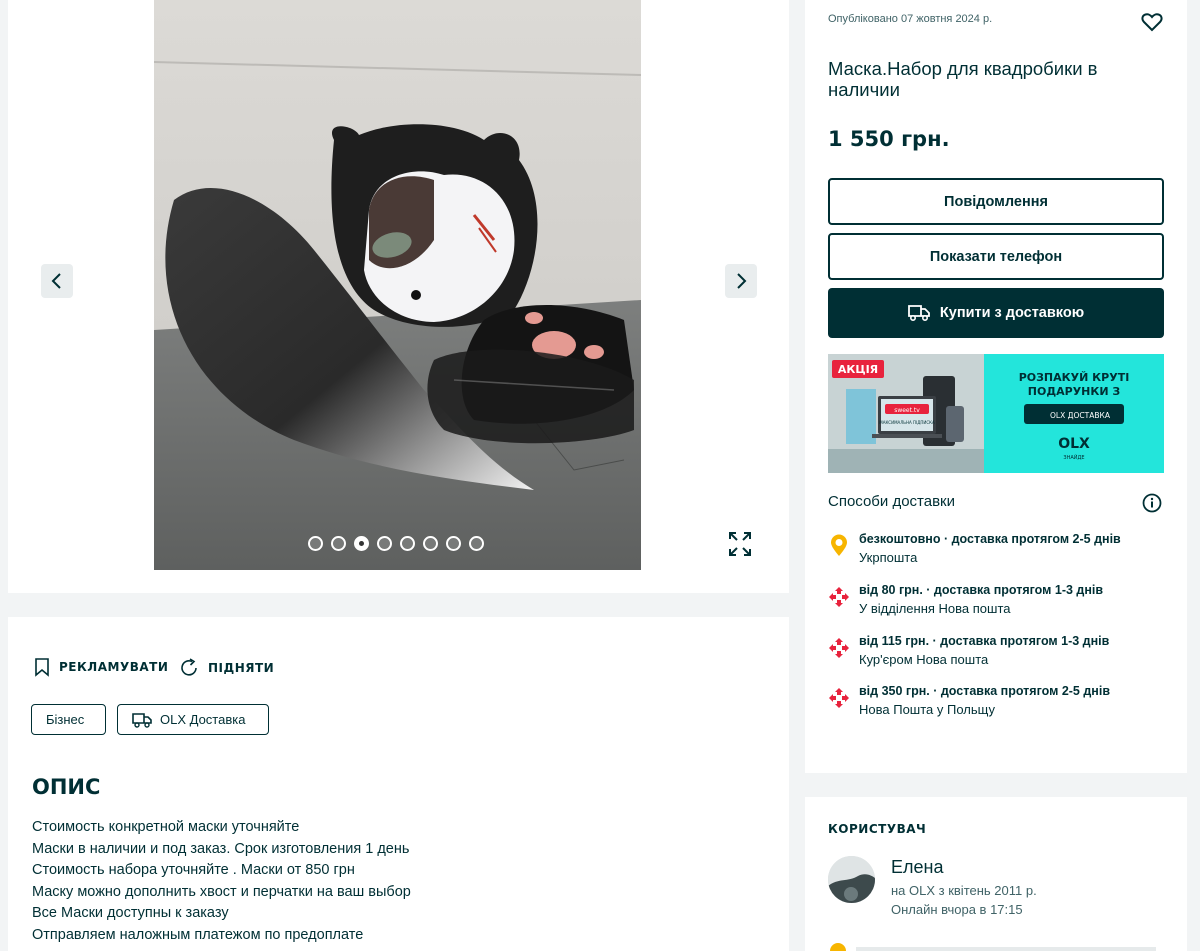 The height and width of the screenshot is (951, 1200). Describe the element at coordinates (917, 867) in the screenshot. I see `user-name: Елена` at that location.